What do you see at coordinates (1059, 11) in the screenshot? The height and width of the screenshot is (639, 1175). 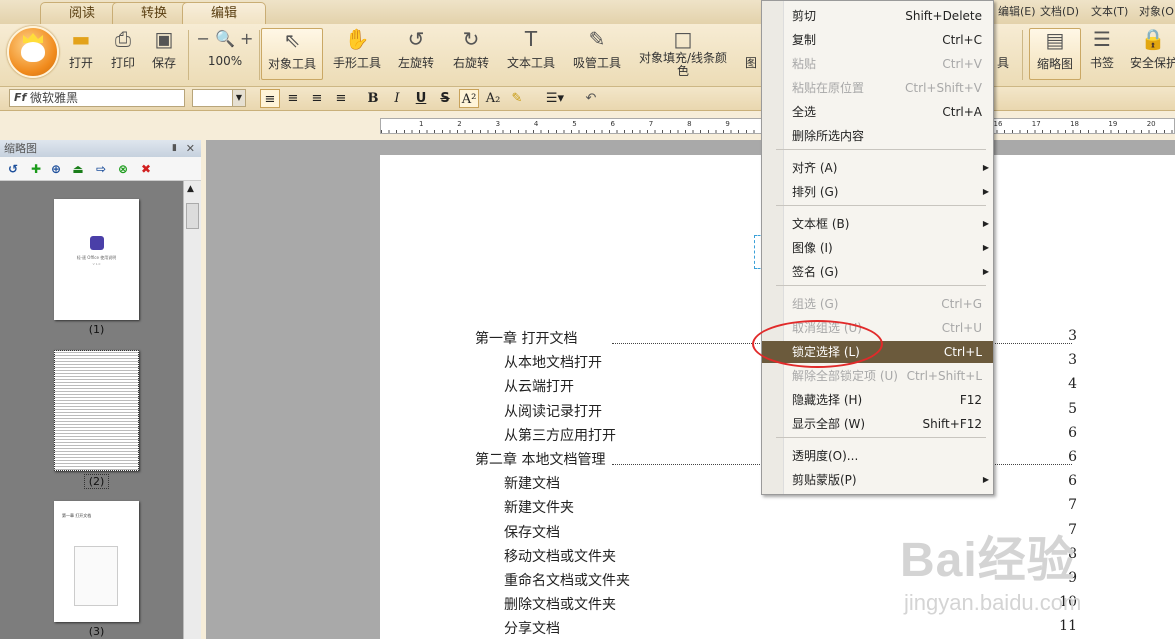 I see `menu-document: 文档(D)` at bounding box center [1059, 11].